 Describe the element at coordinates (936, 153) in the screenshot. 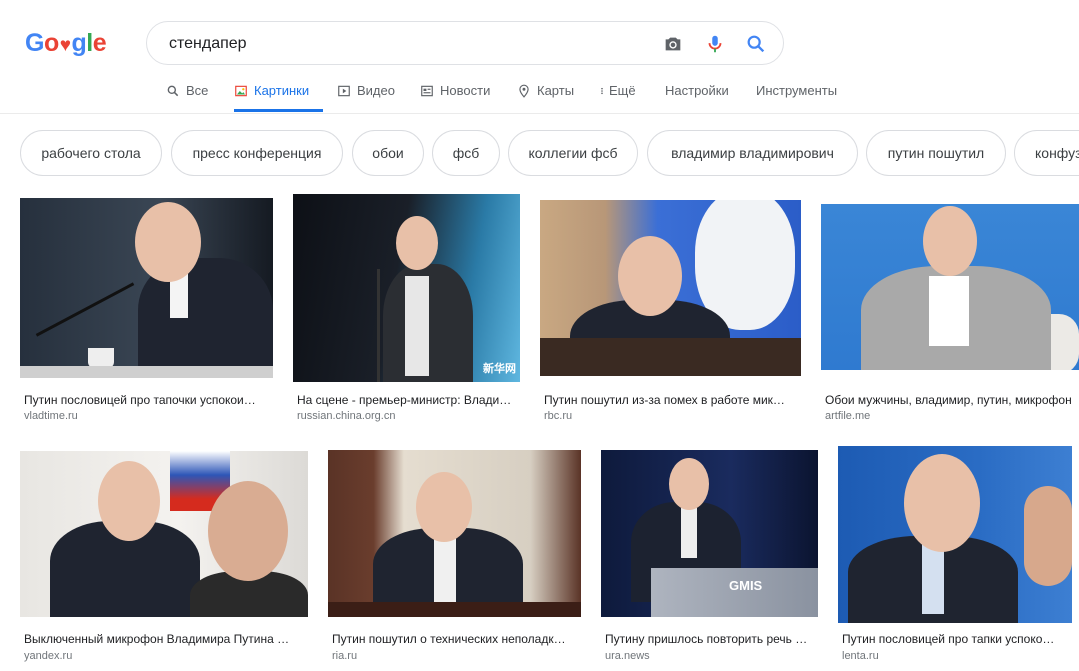

I see `suggestion-chip: путин пошутил` at that location.